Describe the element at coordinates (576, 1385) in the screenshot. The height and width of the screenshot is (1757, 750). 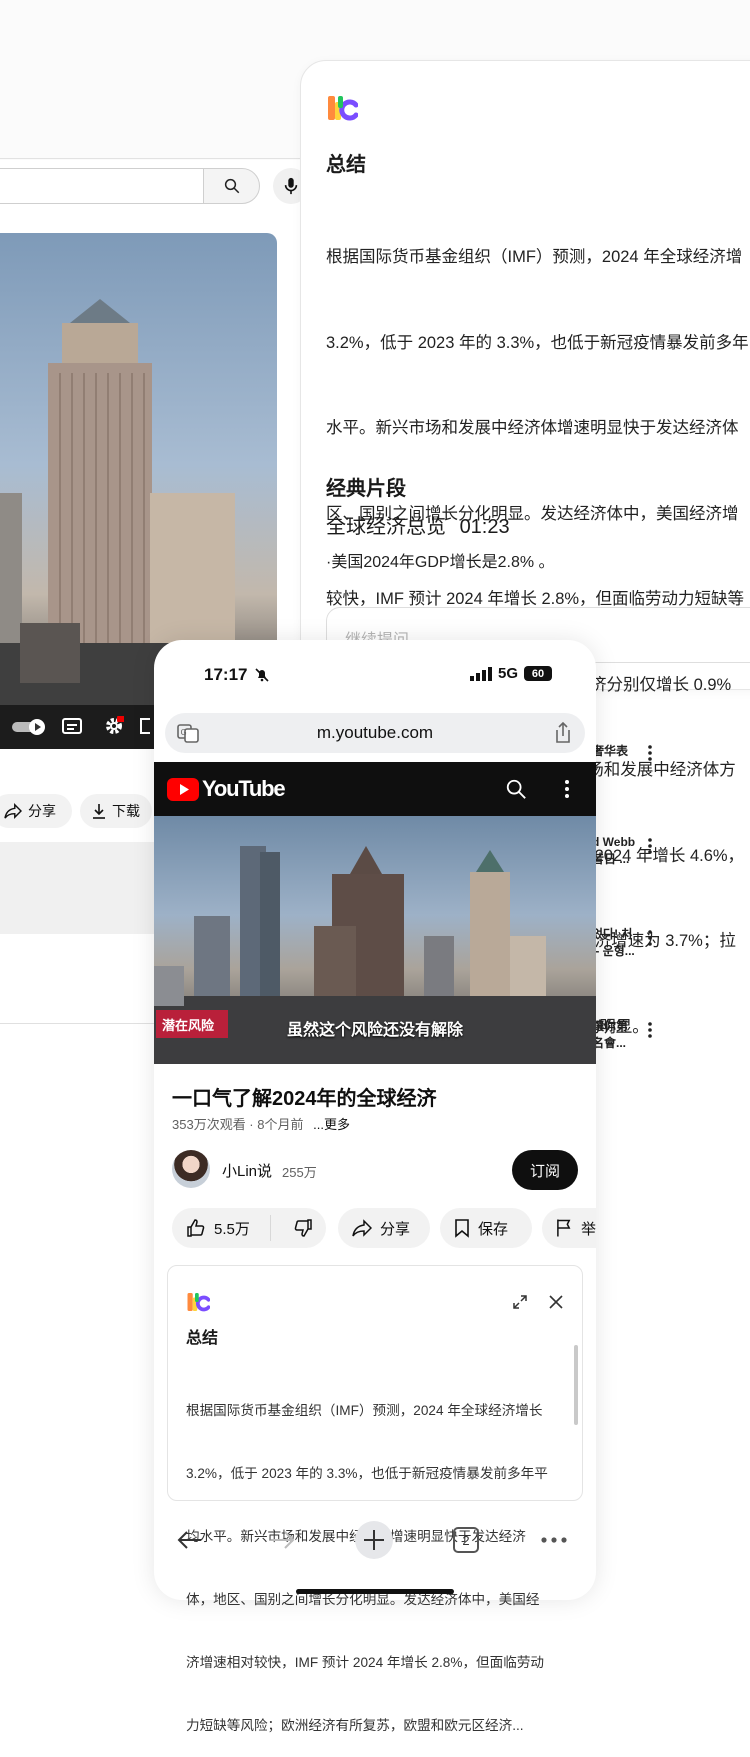
I see `mini-summary-scrollbar` at that location.